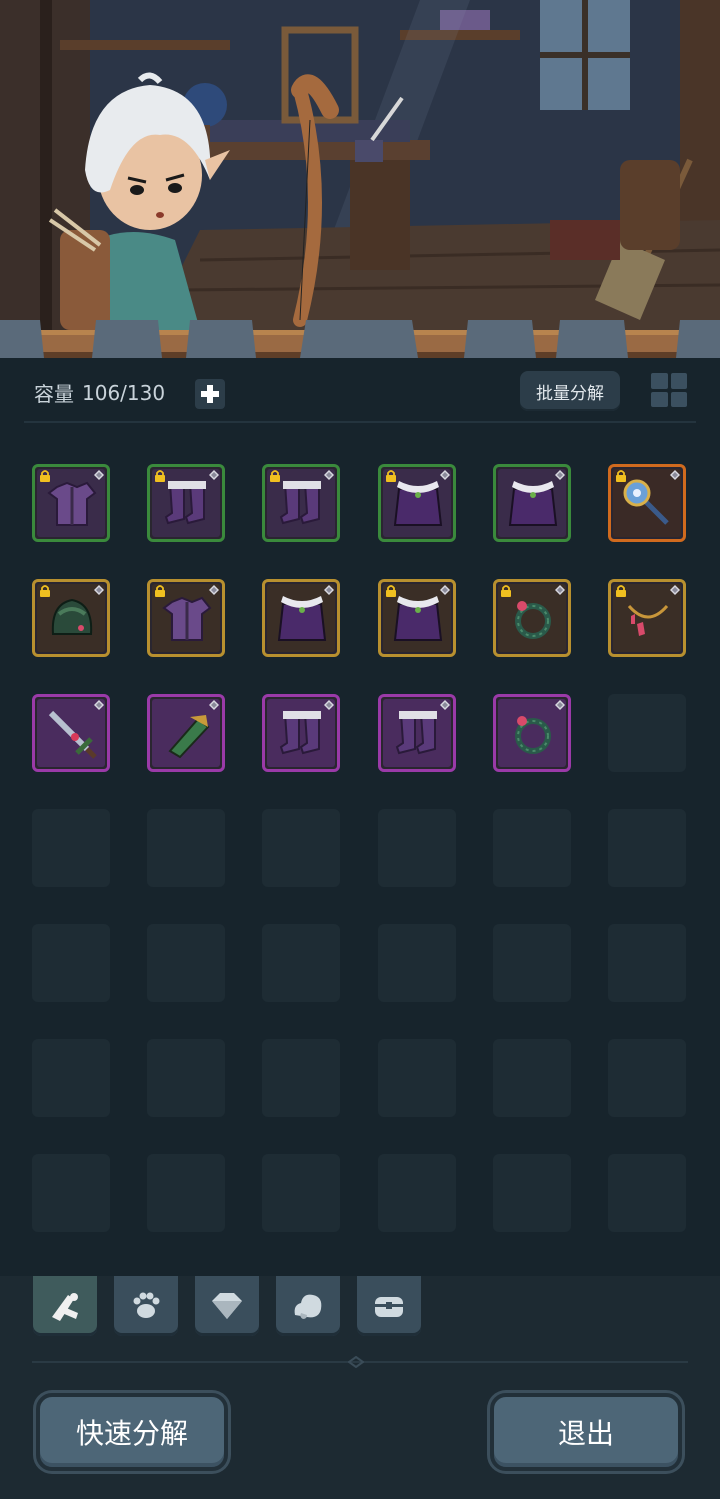 This screenshot has width=720, height=1499. I want to click on batch-decompose-button: 批量分解, so click(570, 391).